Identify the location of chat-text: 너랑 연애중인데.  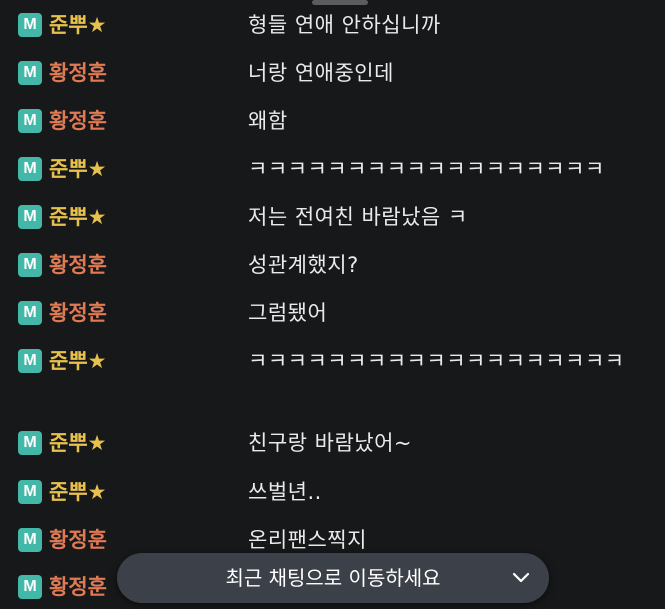
(321, 73).